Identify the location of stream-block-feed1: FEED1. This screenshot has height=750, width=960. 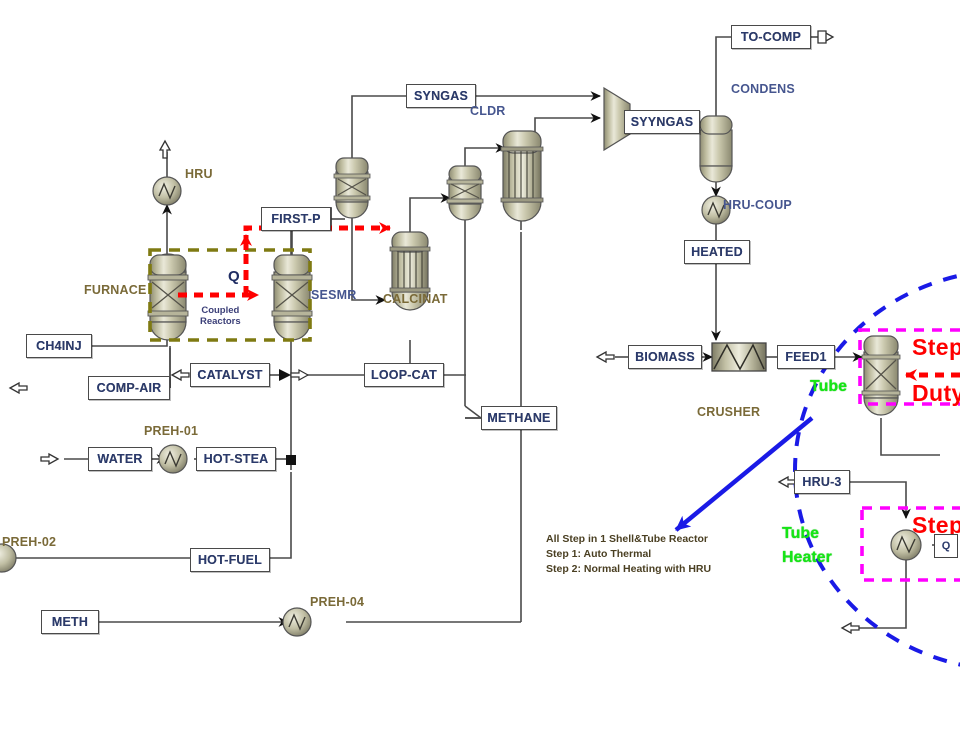
(806, 357).